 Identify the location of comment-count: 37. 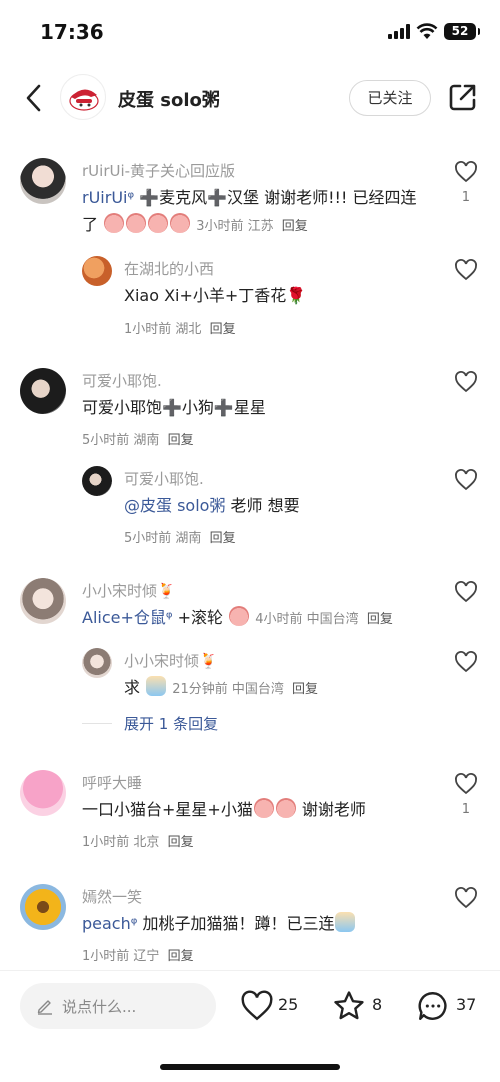
(466, 1004).